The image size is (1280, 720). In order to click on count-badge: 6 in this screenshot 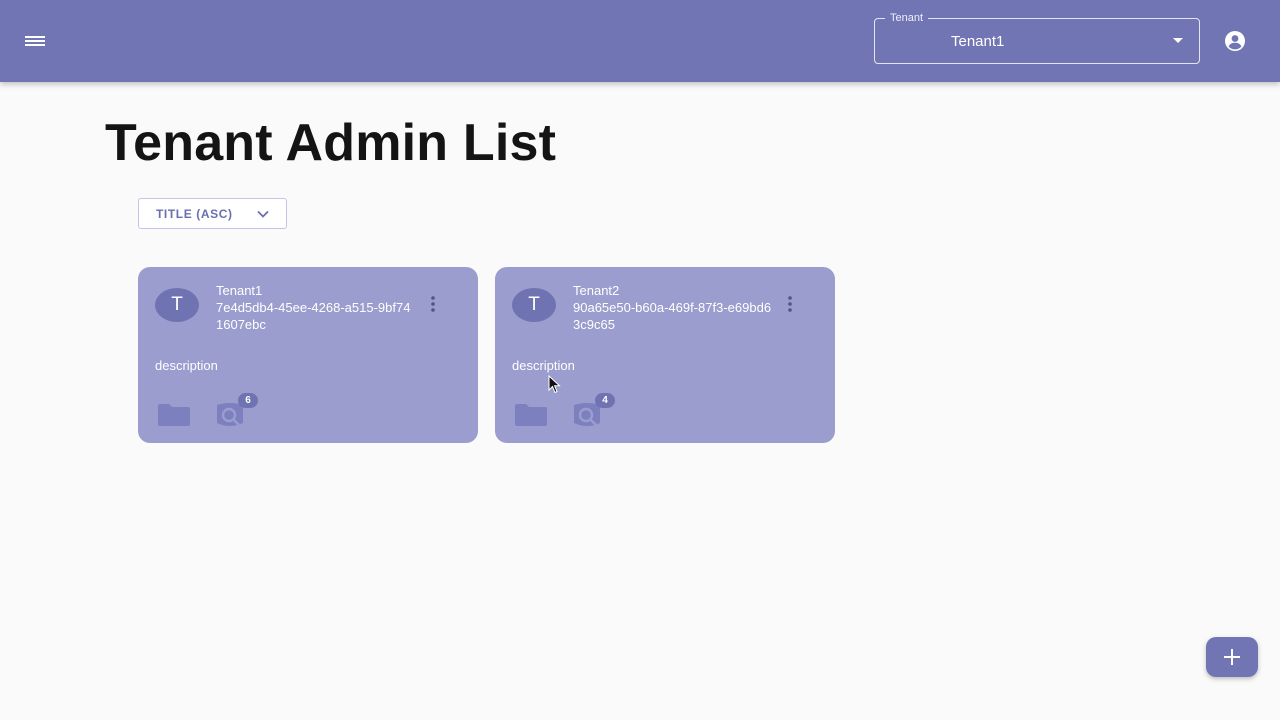, I will do `click(248, 400)`.